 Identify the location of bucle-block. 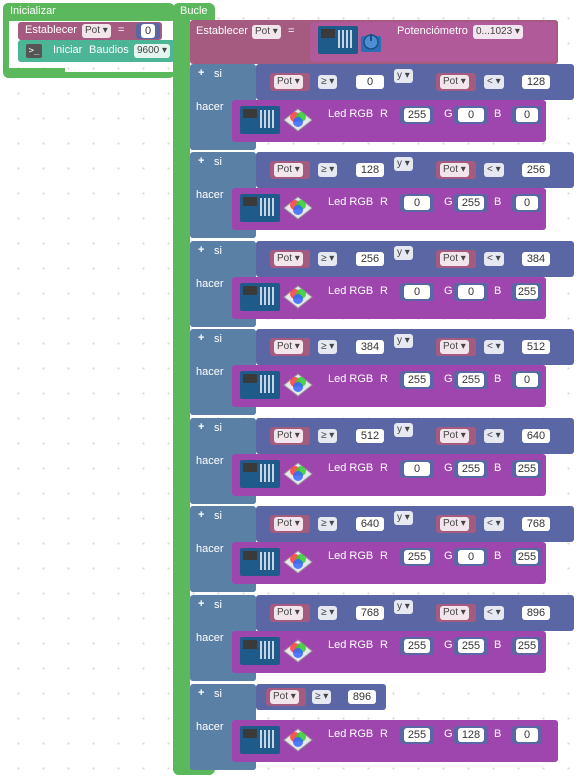
(181, 389).